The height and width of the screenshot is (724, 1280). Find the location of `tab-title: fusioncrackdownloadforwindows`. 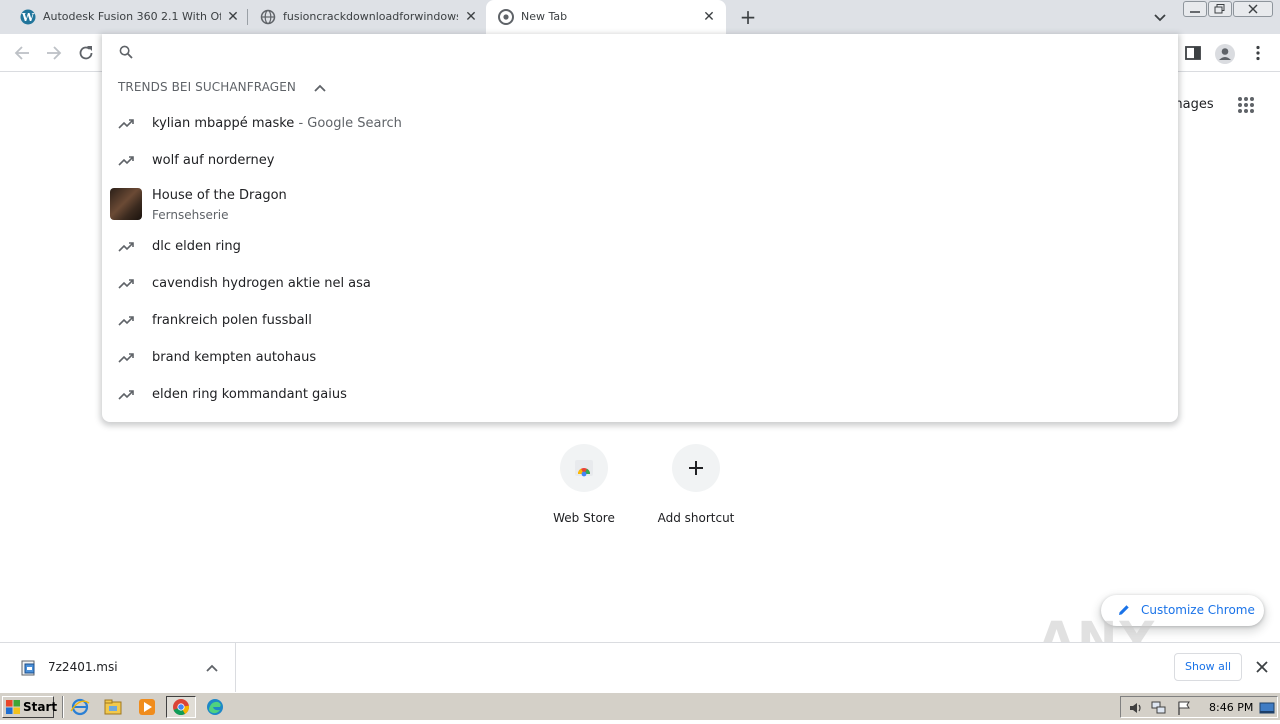

tab-title: fusioncrackdownloadforwindows is located at coordinates (370, 16).